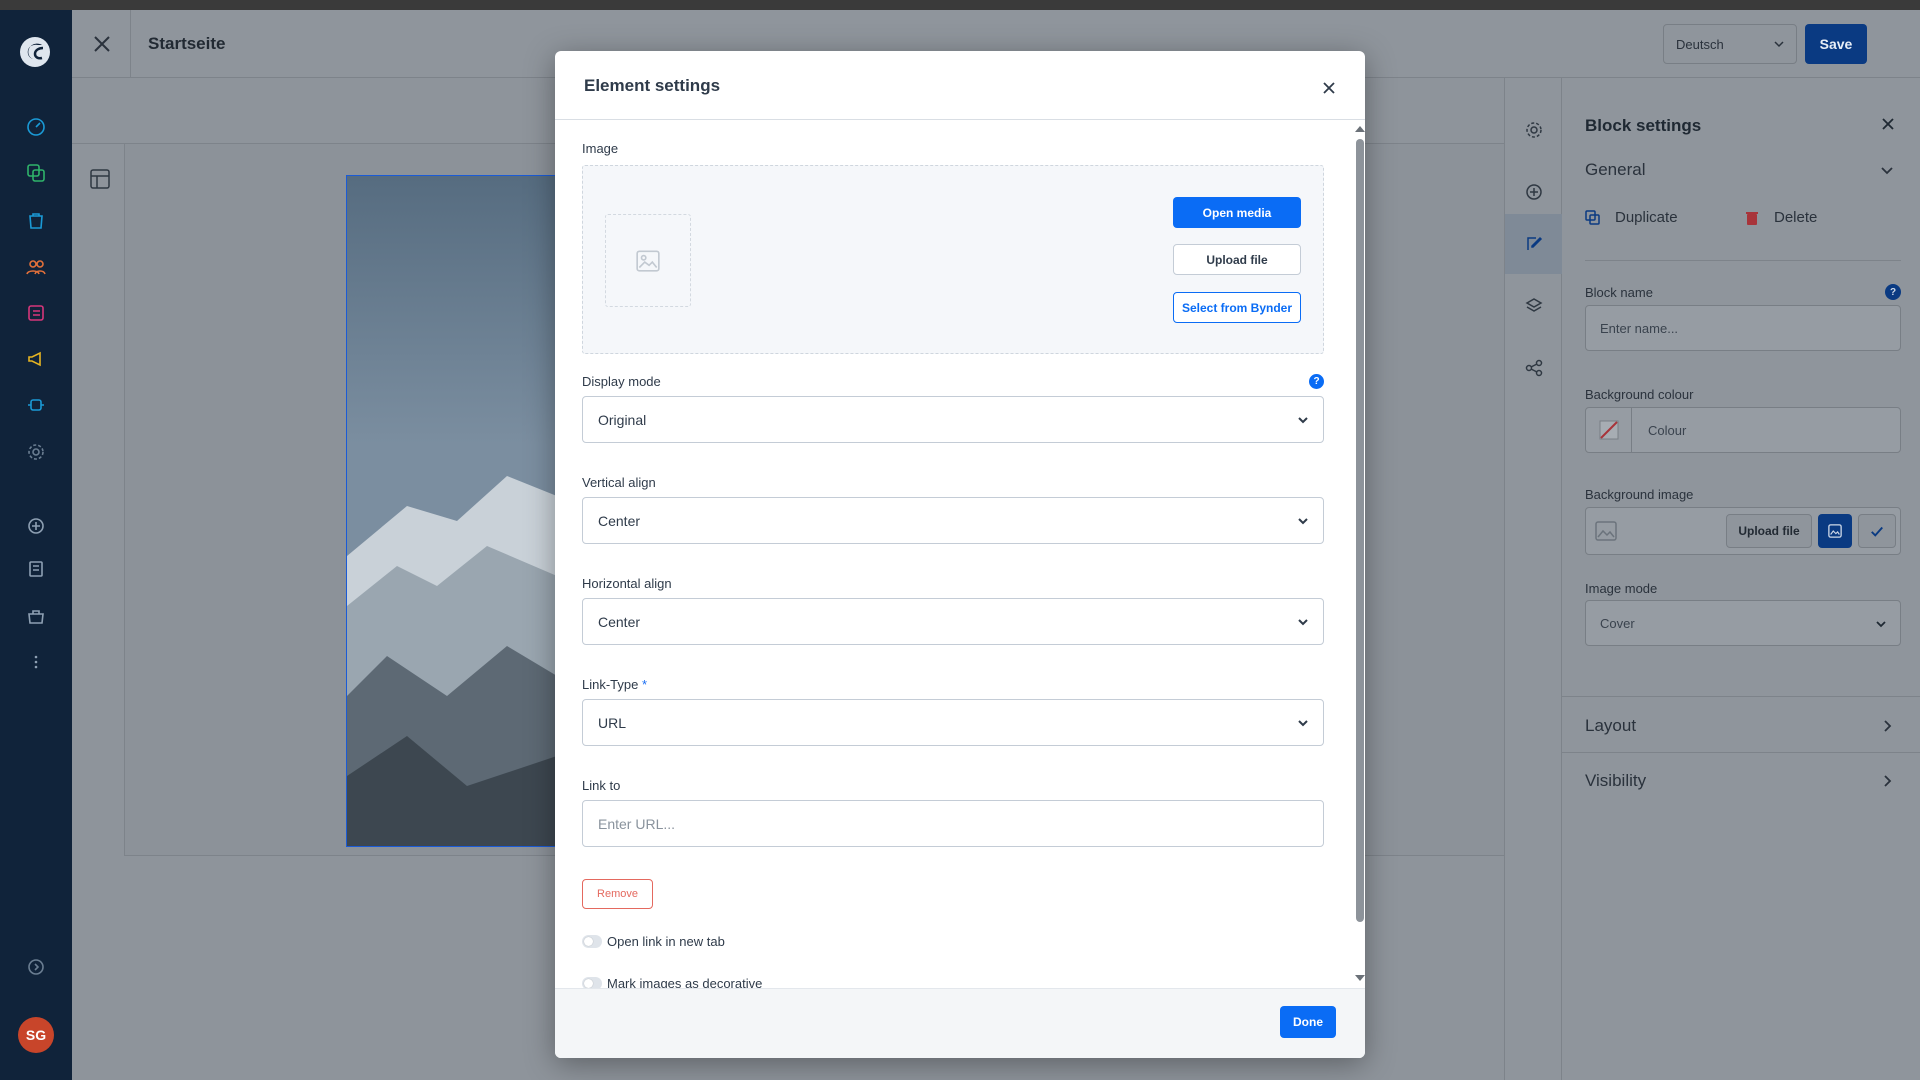 This screenshot has width=1920, height=1080. I want to click on dashboard-icon, so click(36, 127).